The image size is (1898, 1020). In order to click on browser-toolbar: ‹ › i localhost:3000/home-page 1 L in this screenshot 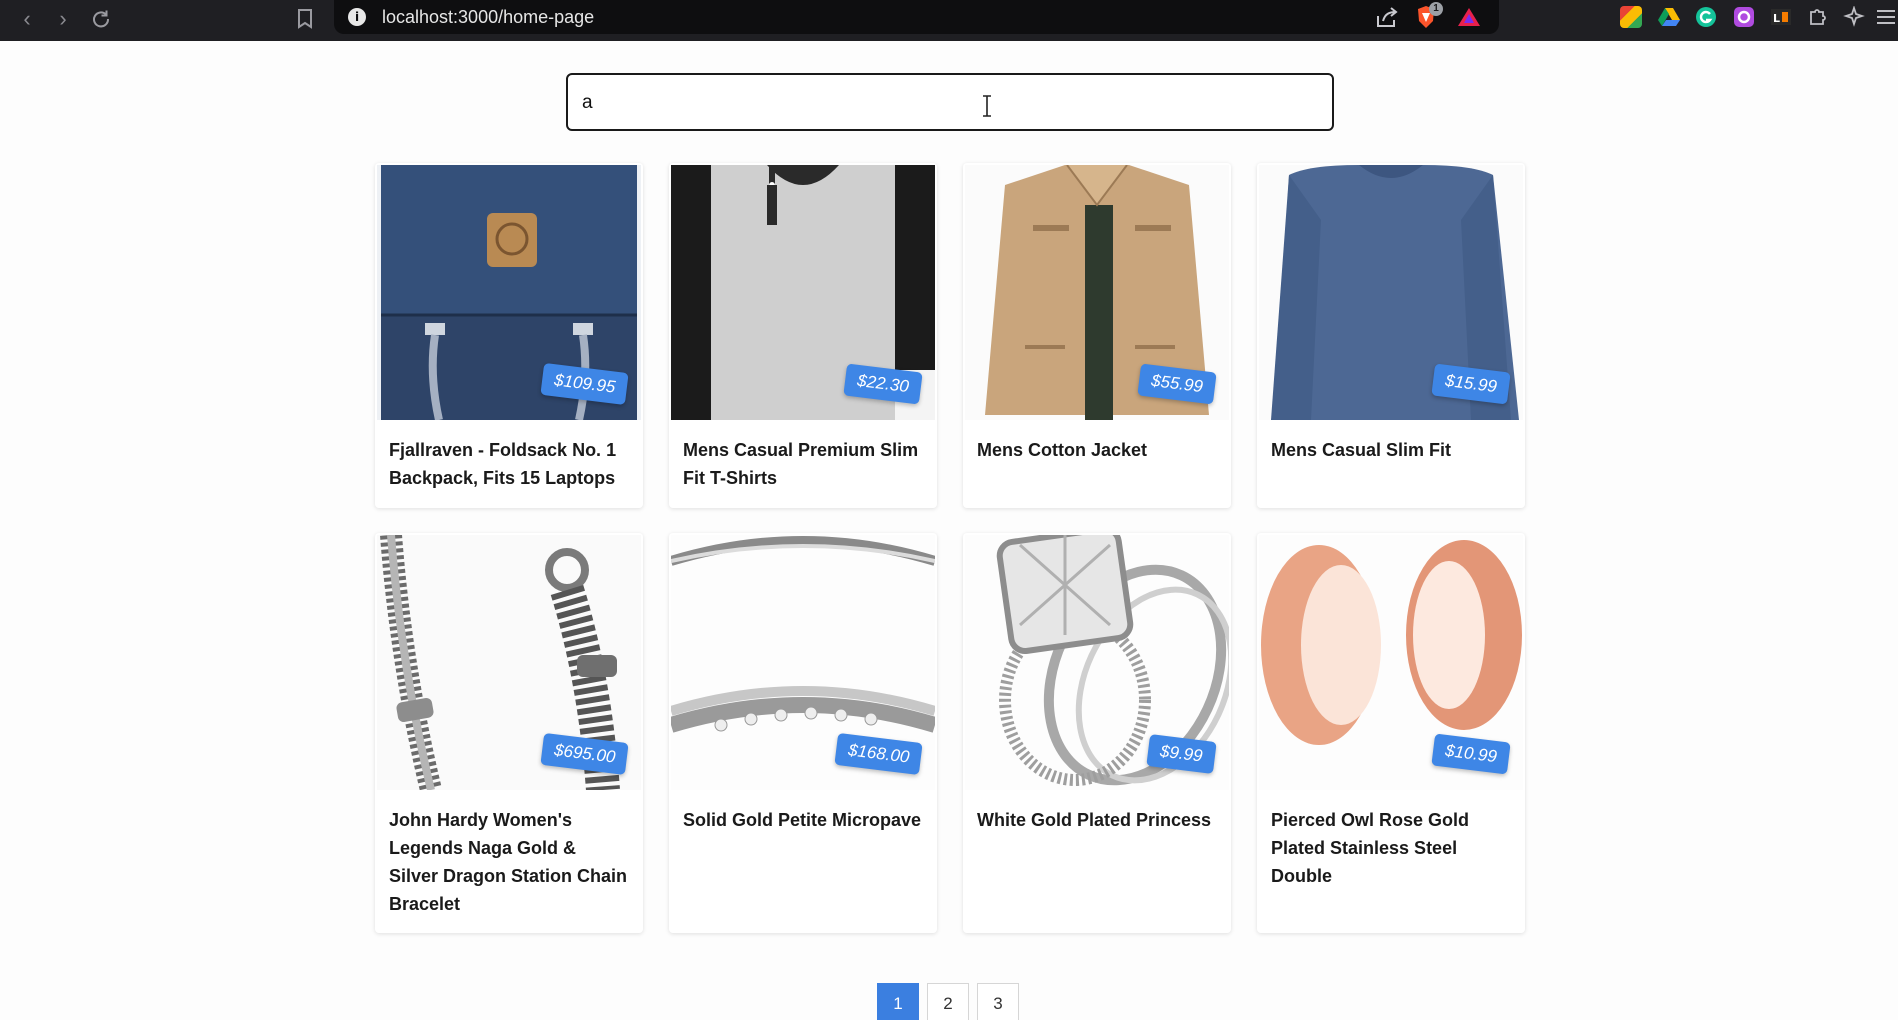, I will do `click(949, 20)`.